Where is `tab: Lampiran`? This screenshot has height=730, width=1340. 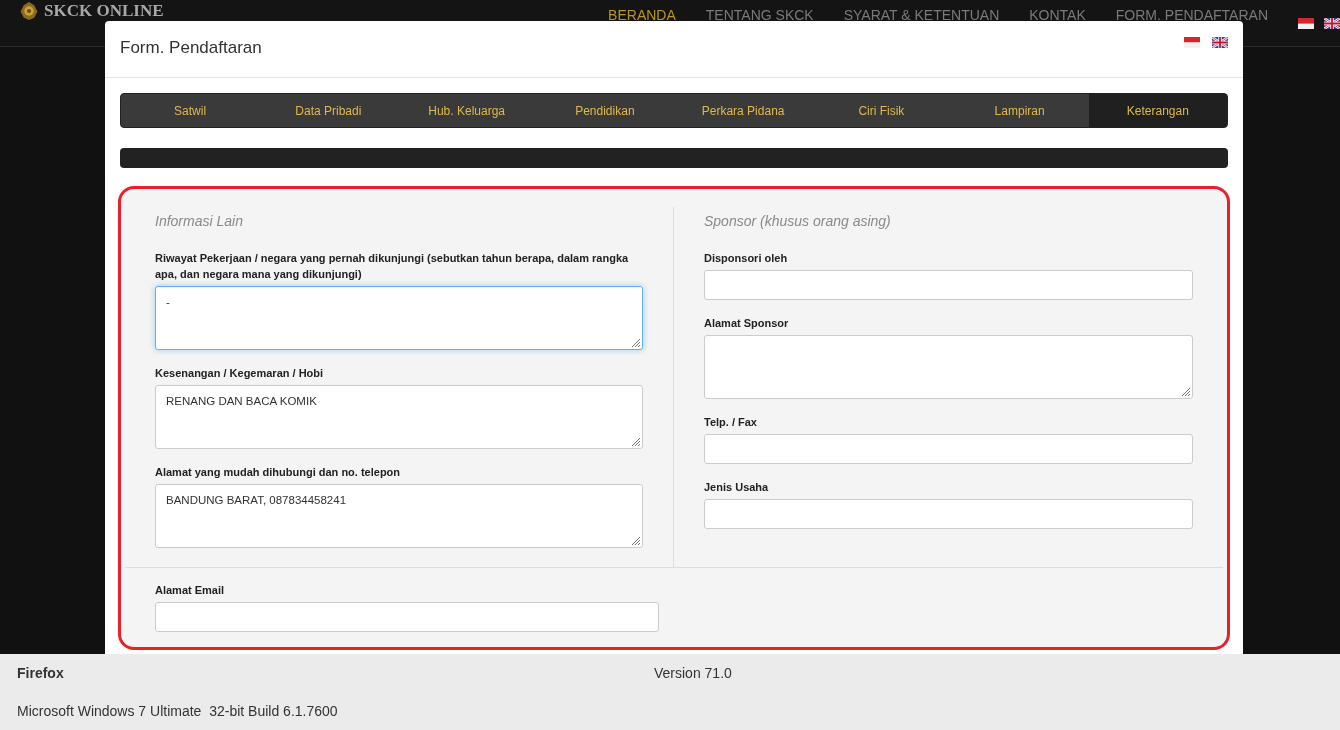 tab: Lampiran is located at coordinates (1019, 110).